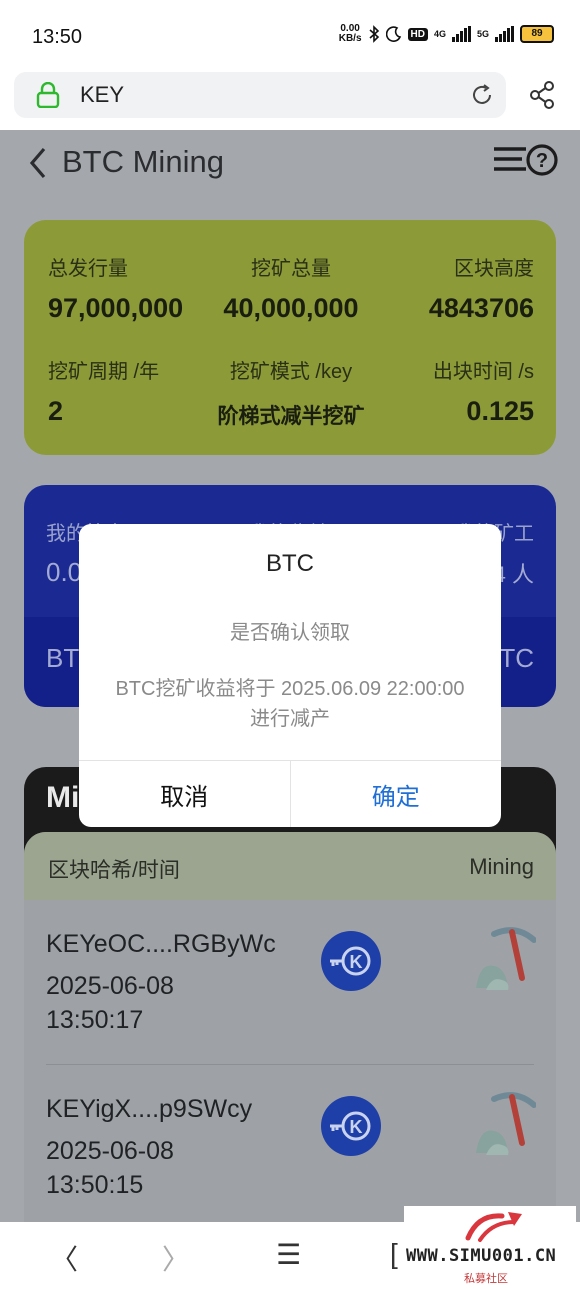  What do you see at coordinates (290, 165) in the screenshot?
I see `page-header: BTC Mining ?` at bounding box center [290, 165].